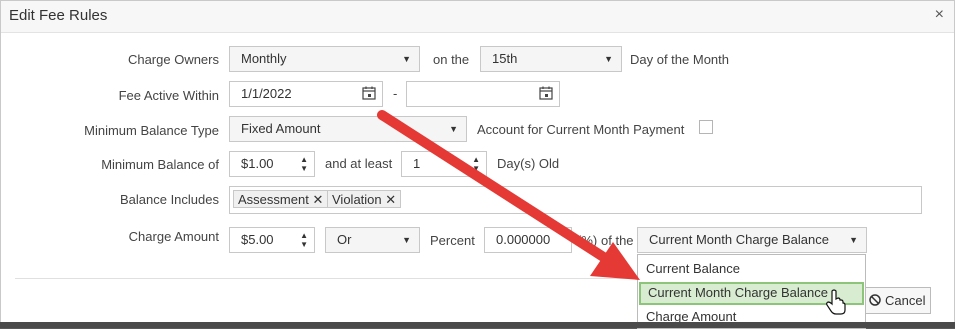  I want to click on arrow-shaft, so click(493, 186).